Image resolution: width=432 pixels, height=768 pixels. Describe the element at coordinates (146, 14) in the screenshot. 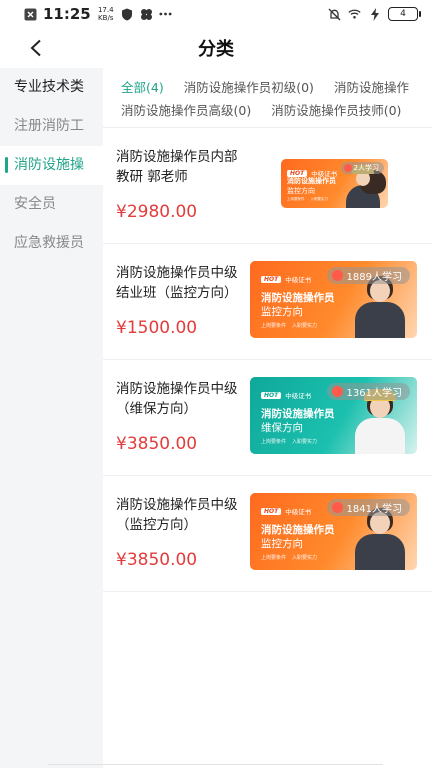

I see `fan-app-icon` at that location.